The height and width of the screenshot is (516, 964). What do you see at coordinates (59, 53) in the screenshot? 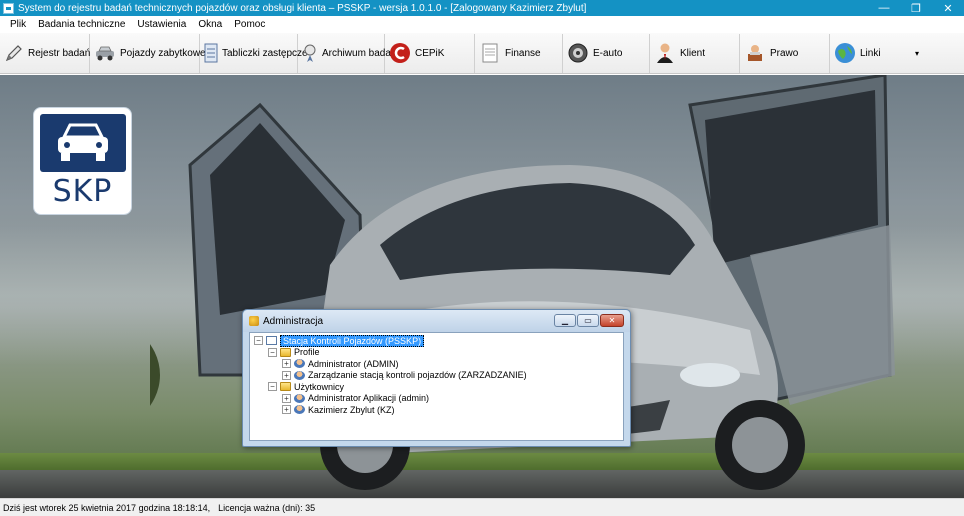
I see `rejestr-badan-label: Rejestr badań` at bounding box center [59, 53].